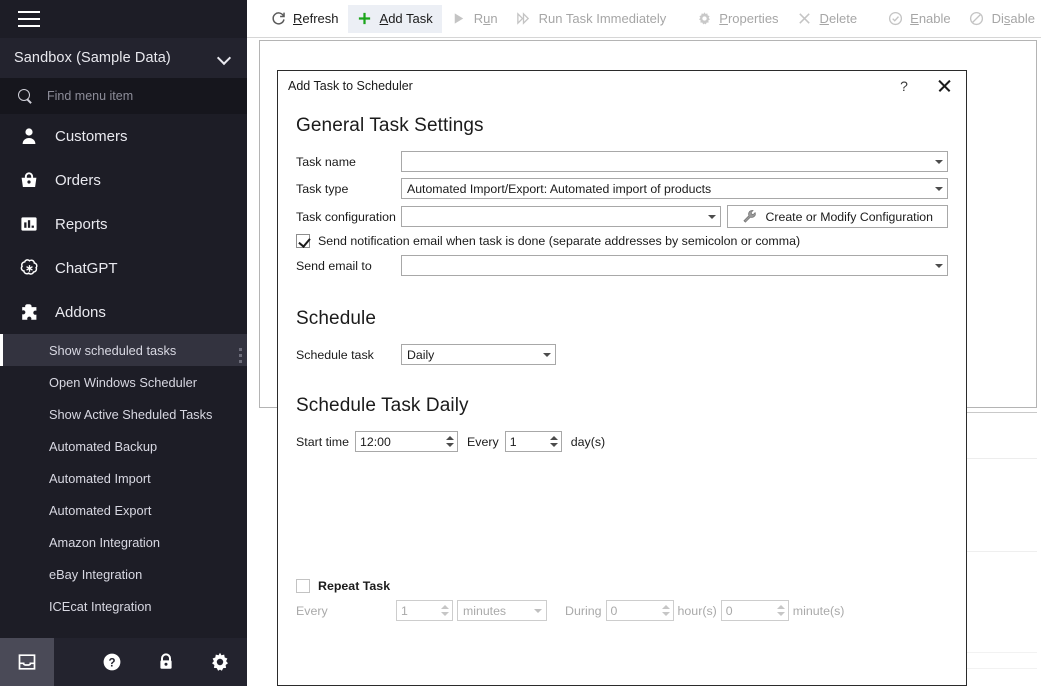 This screenshot has width=1041, height=686. What do you see at coordinates (754, 610) in the screenshot?
I see `repeat-minutes-spinner: 0` at bounding box center [754, 610].